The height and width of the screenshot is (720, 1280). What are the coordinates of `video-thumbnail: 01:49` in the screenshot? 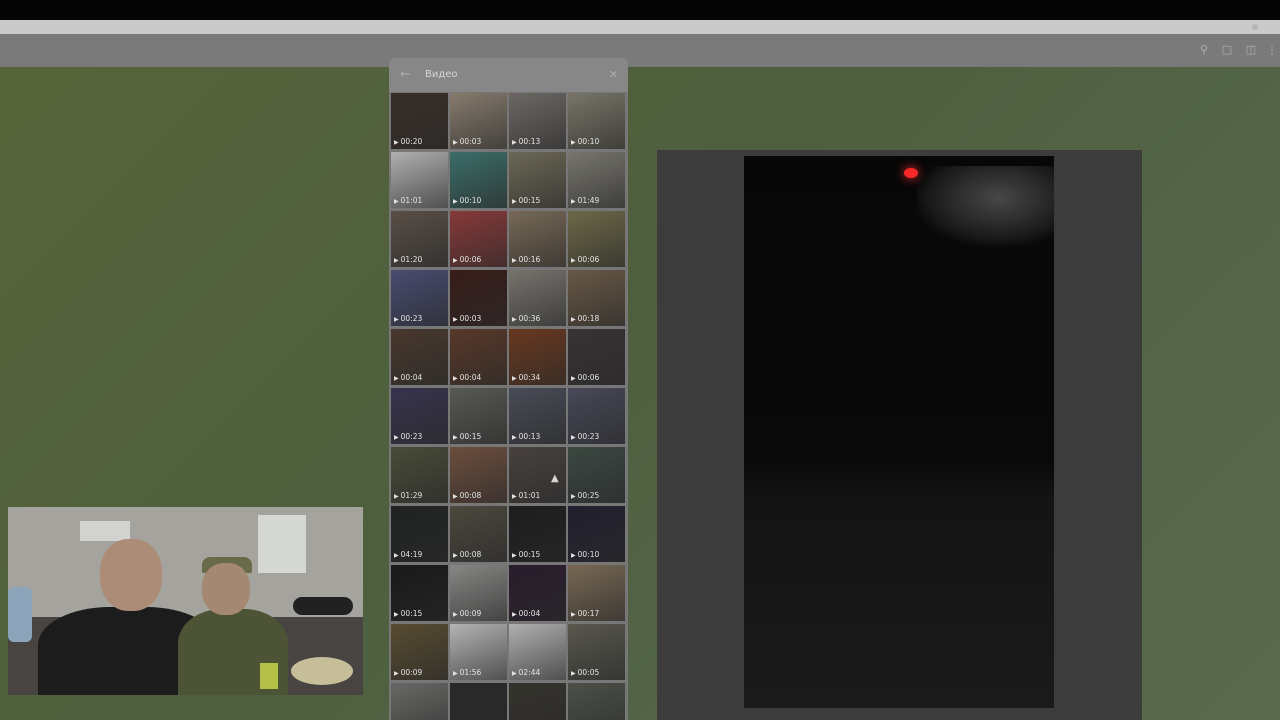 It's located at (596, 180).